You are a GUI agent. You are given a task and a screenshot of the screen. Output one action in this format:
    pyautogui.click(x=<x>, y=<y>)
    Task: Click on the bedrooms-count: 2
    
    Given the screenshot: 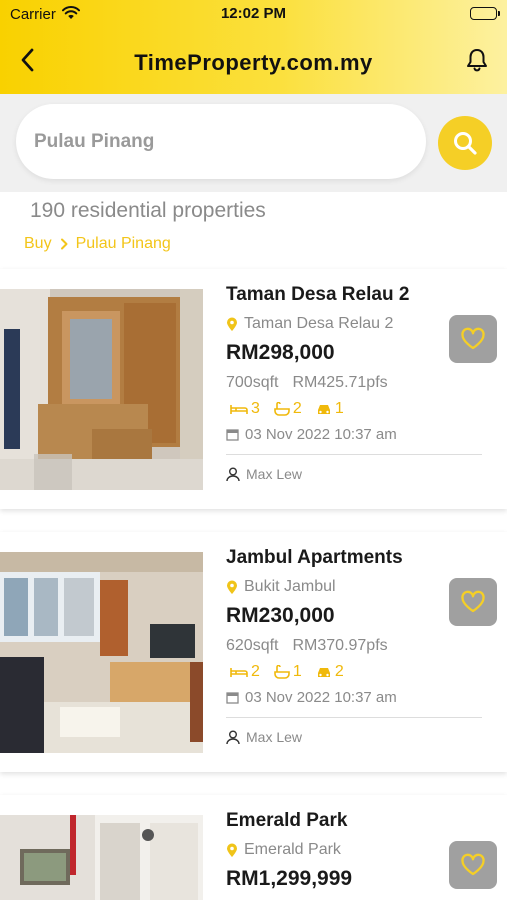 What is the action you would take?
    pyautogui.click(x=255, y=671)
    